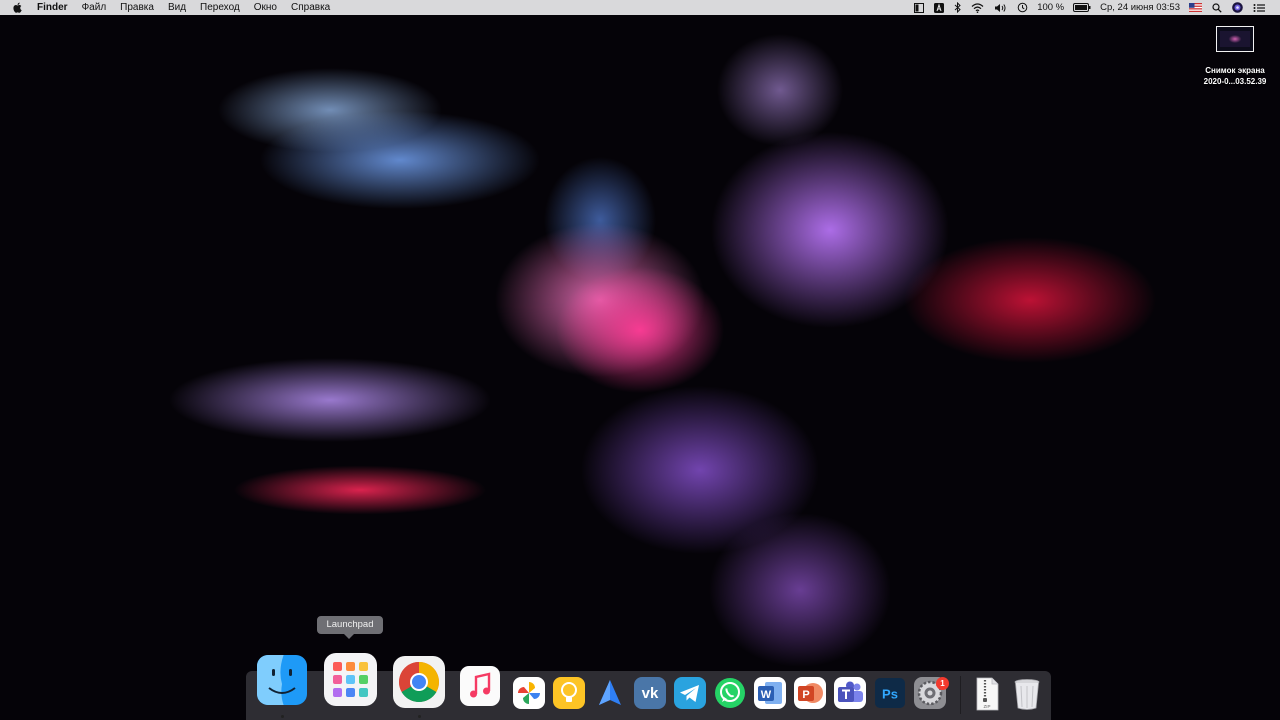  I want to click on telegram-icon, so click(690, 693).